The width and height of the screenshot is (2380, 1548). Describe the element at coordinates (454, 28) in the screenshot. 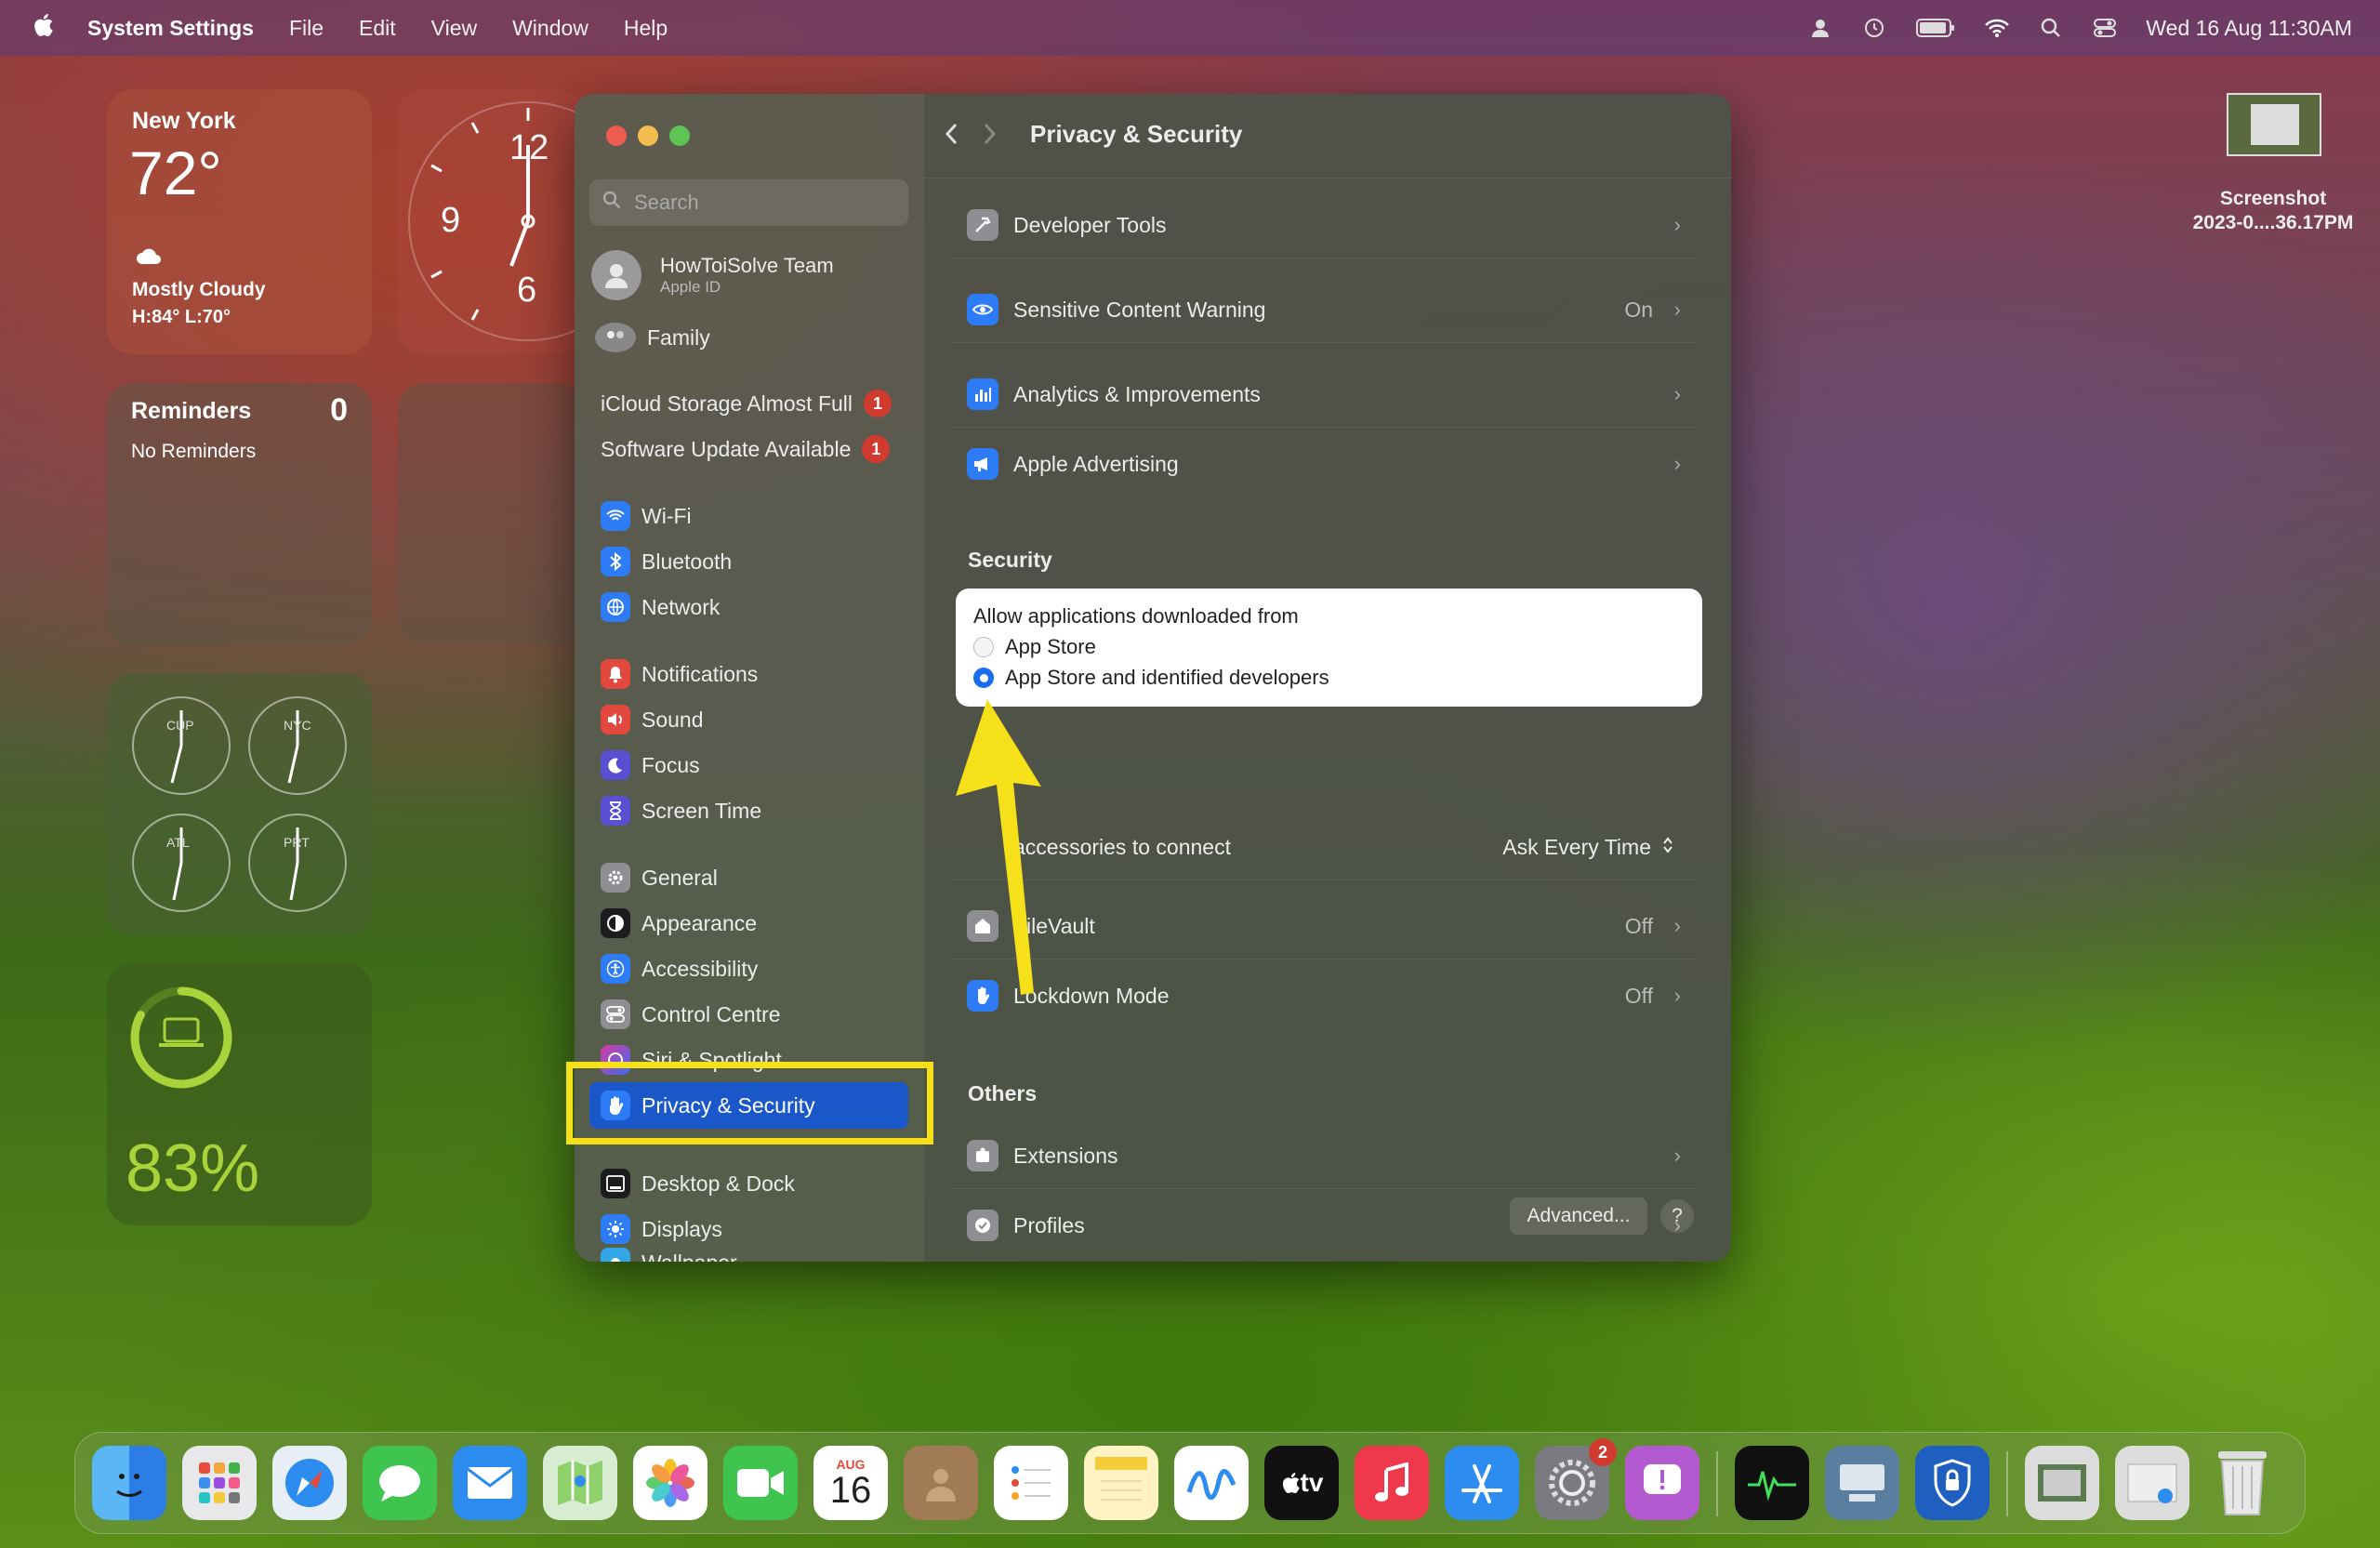

I see `menu-view: View` at that location.